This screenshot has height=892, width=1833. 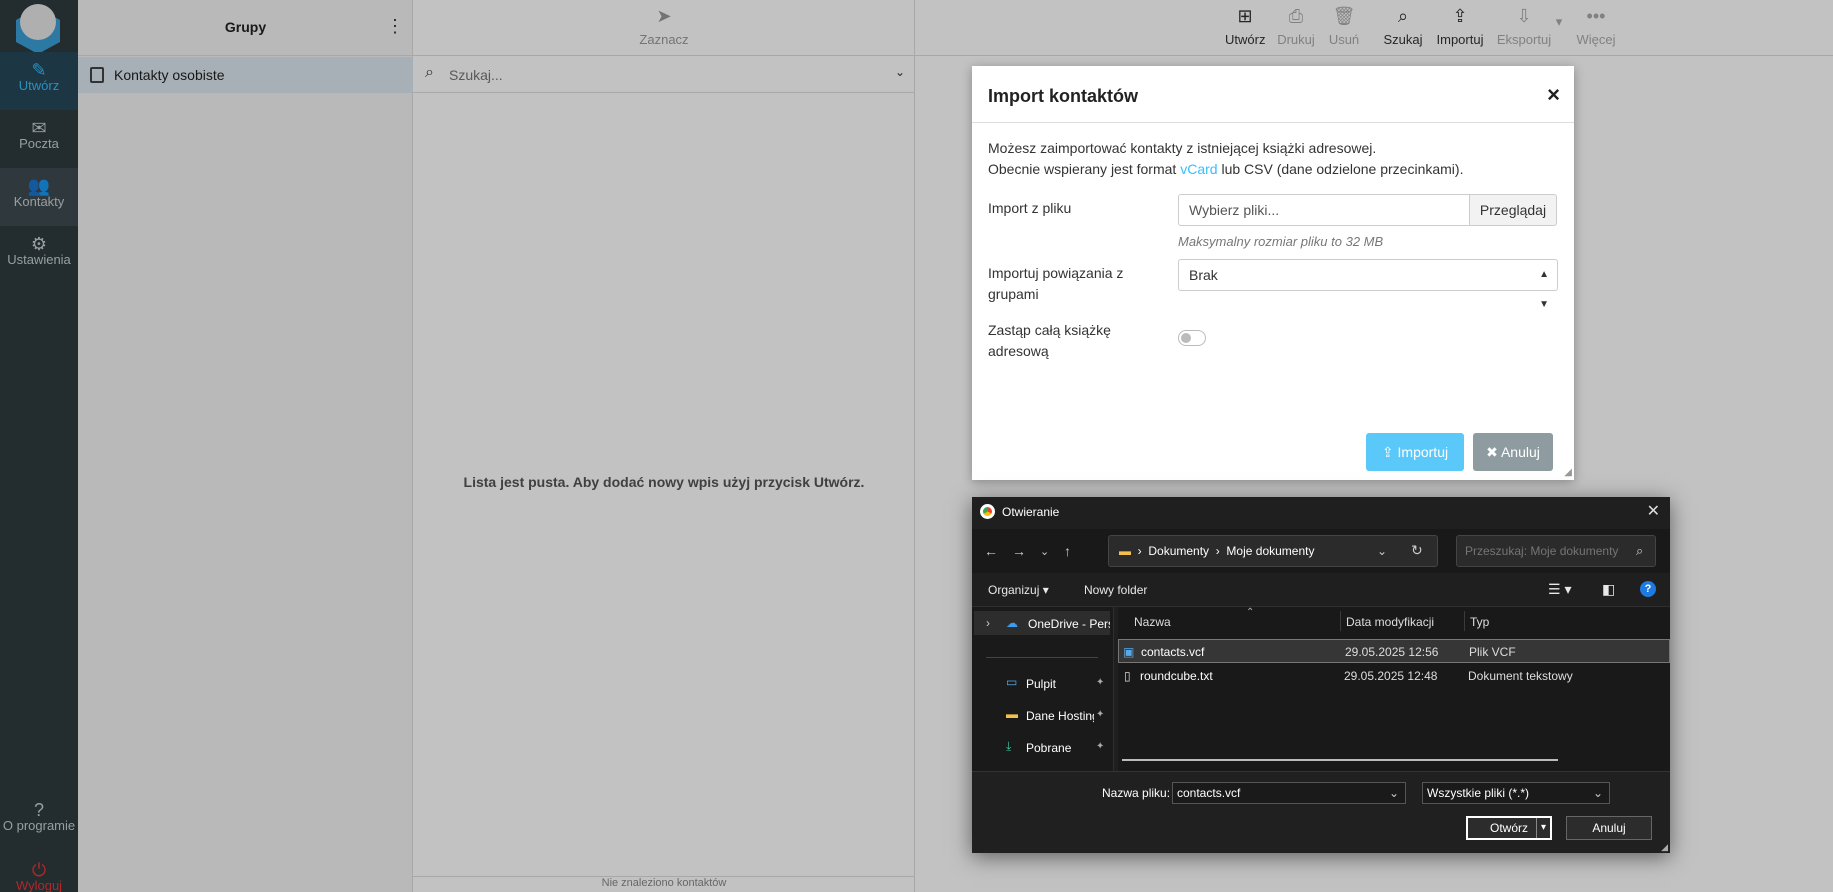 What do you see at coordinates (1030, 208) in the screenshot?
I see `file-label: Import z pliku` at bounding box center [1030, 208].